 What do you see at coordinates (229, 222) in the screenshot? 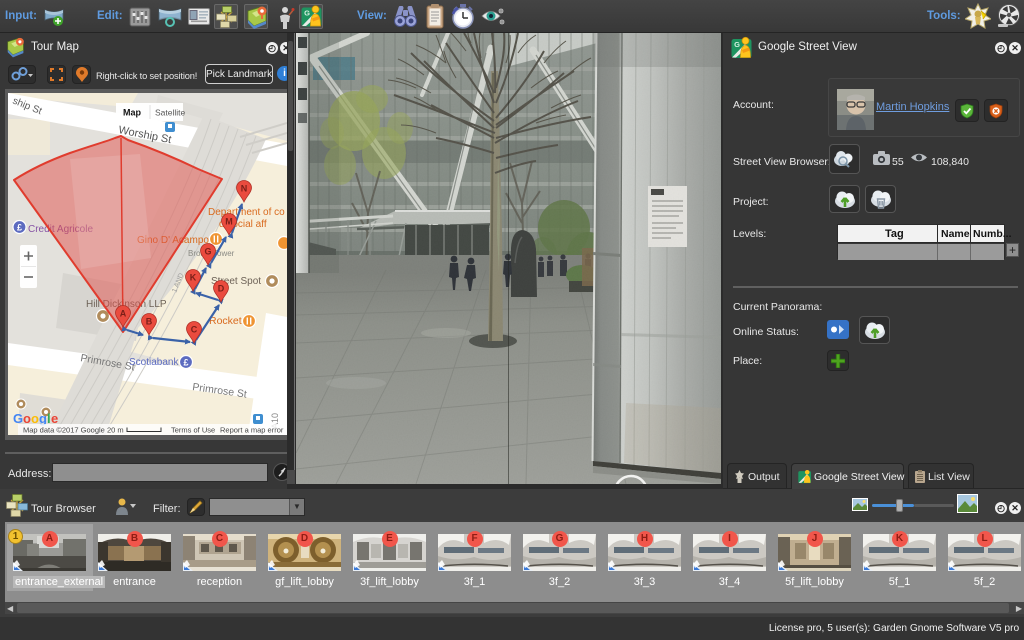
I see `svg-text: M` at bounding box center [229, 222].